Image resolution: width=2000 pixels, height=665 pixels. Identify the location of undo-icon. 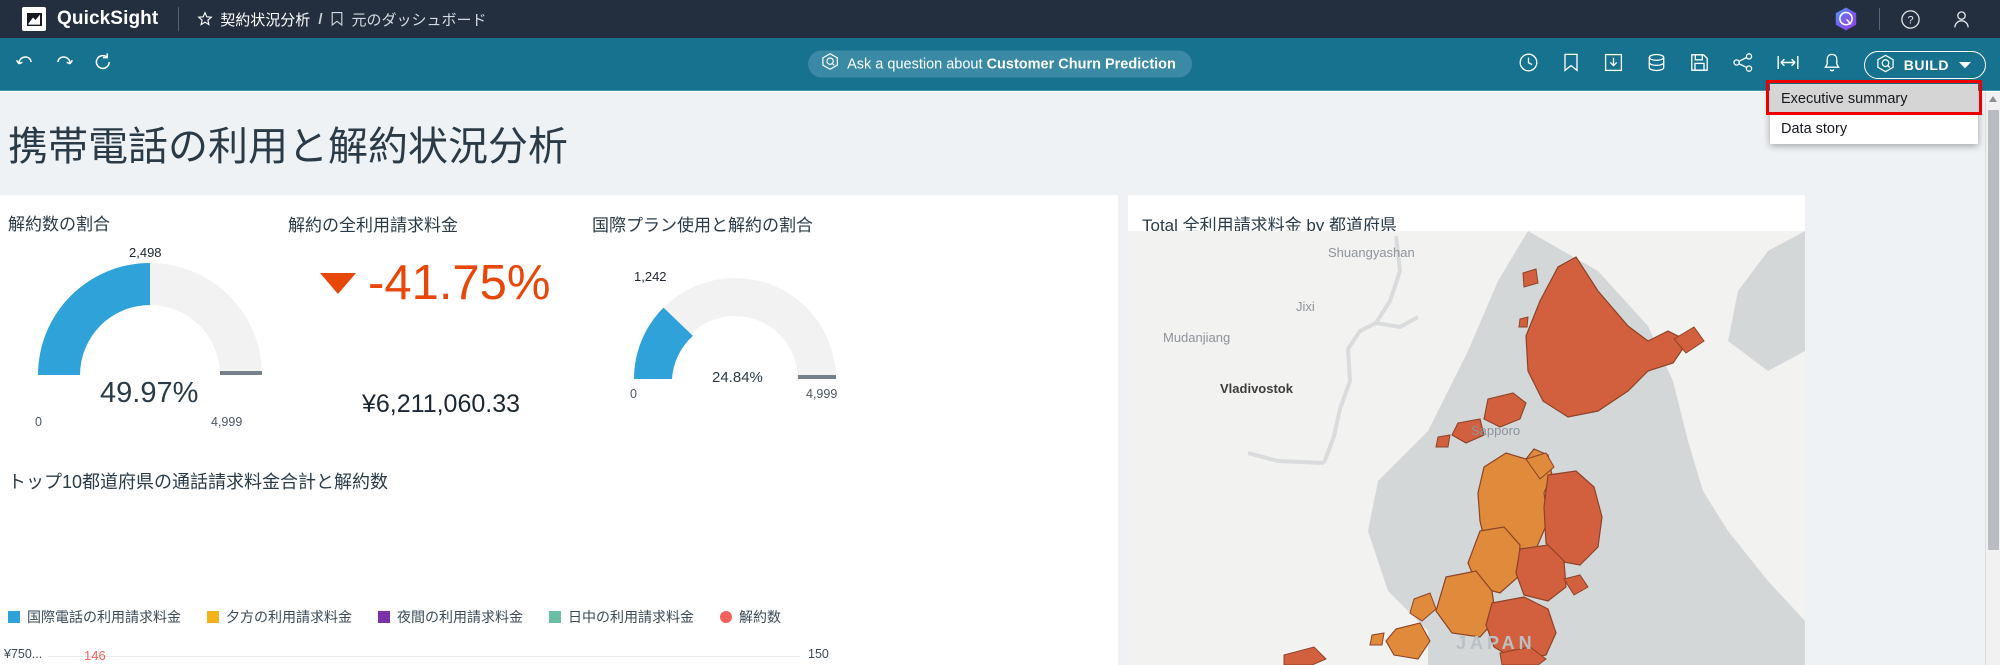
(25, 64).